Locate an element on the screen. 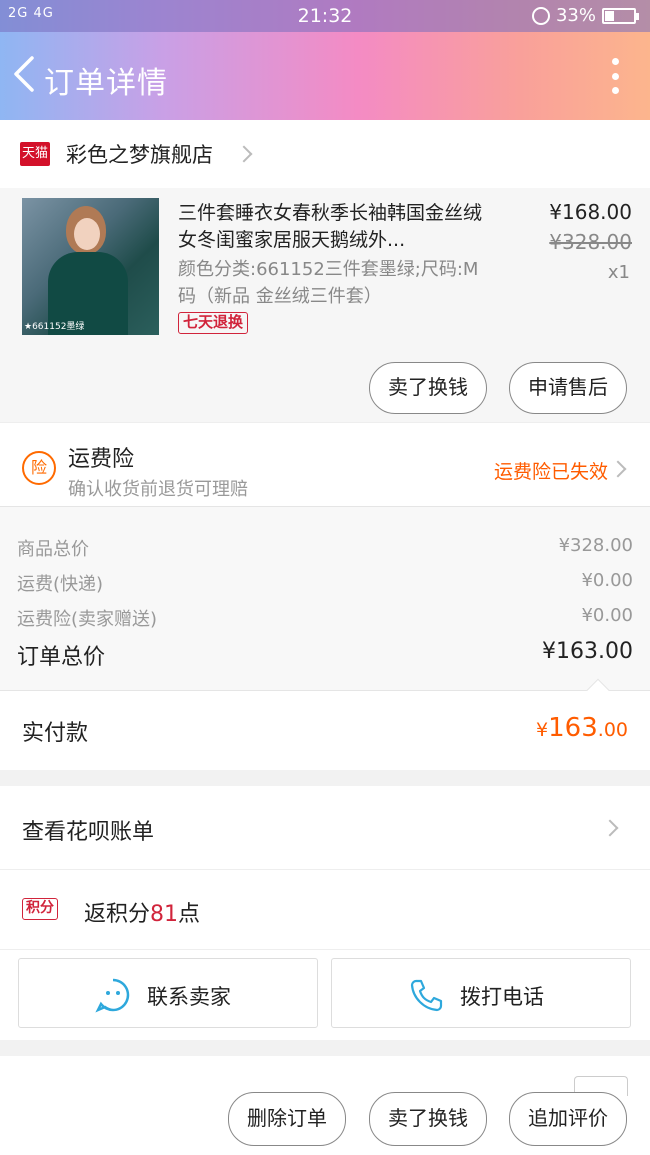 This screenshot has height=1155, width=650. aftersale-button: 申请售后 is located at coordinates (568, 388).